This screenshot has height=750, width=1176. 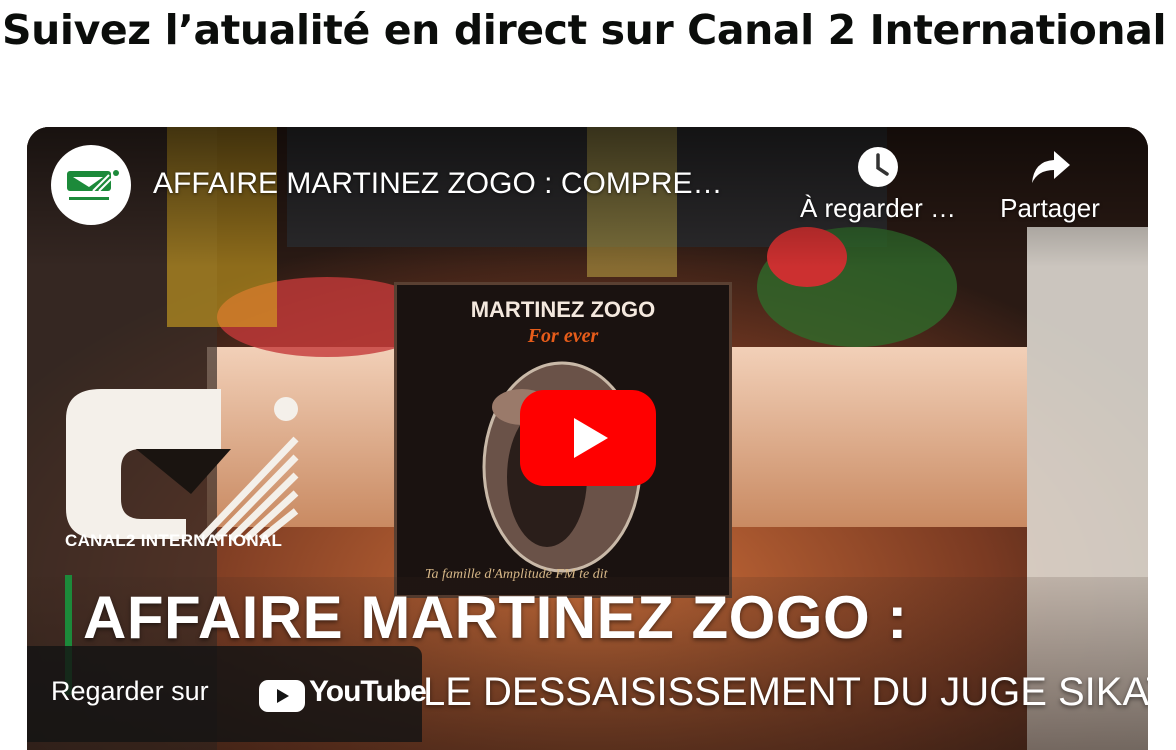 What do you see at coordinates (1050, 184) in the screenshot?
I see `share-button: Partager` at bounding box center [1050, 184].